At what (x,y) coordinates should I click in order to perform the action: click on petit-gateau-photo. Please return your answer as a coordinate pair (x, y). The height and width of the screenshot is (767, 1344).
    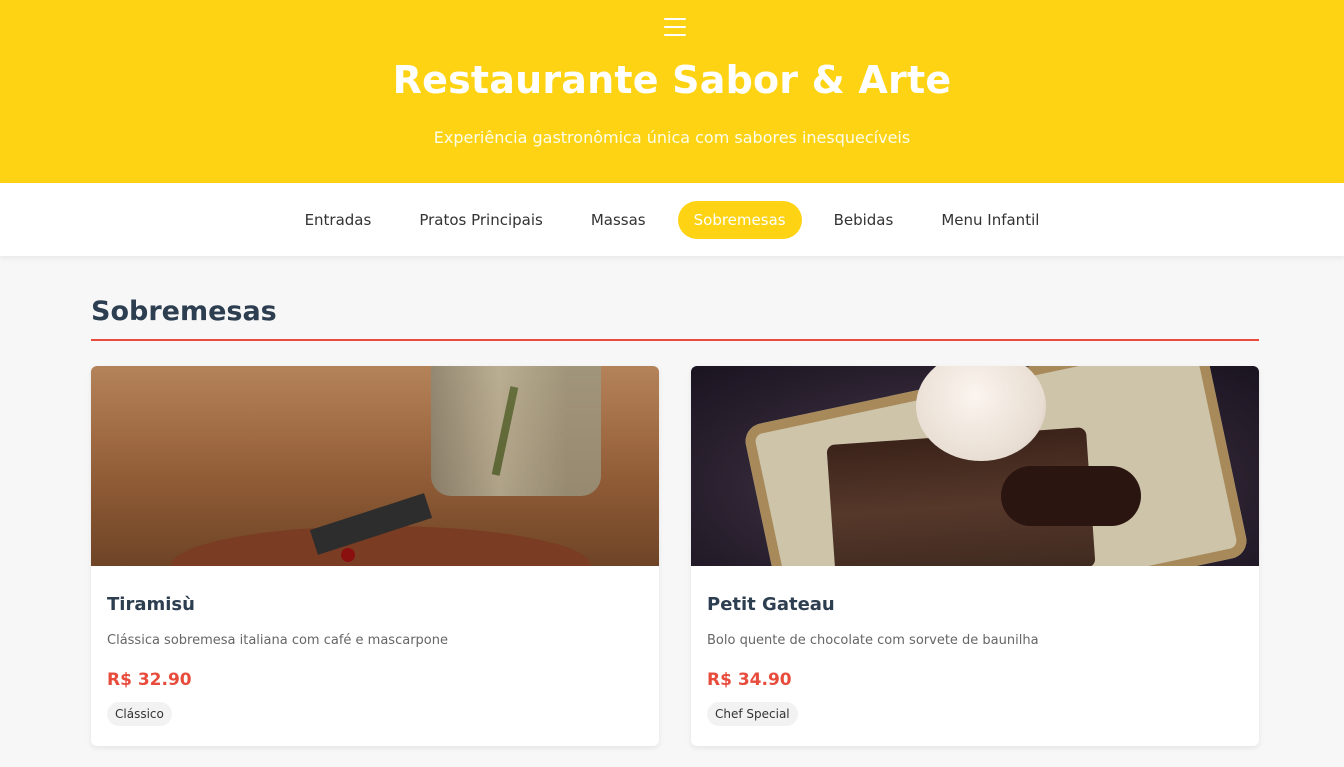
    Looking at the image, I should click on (975, 466).